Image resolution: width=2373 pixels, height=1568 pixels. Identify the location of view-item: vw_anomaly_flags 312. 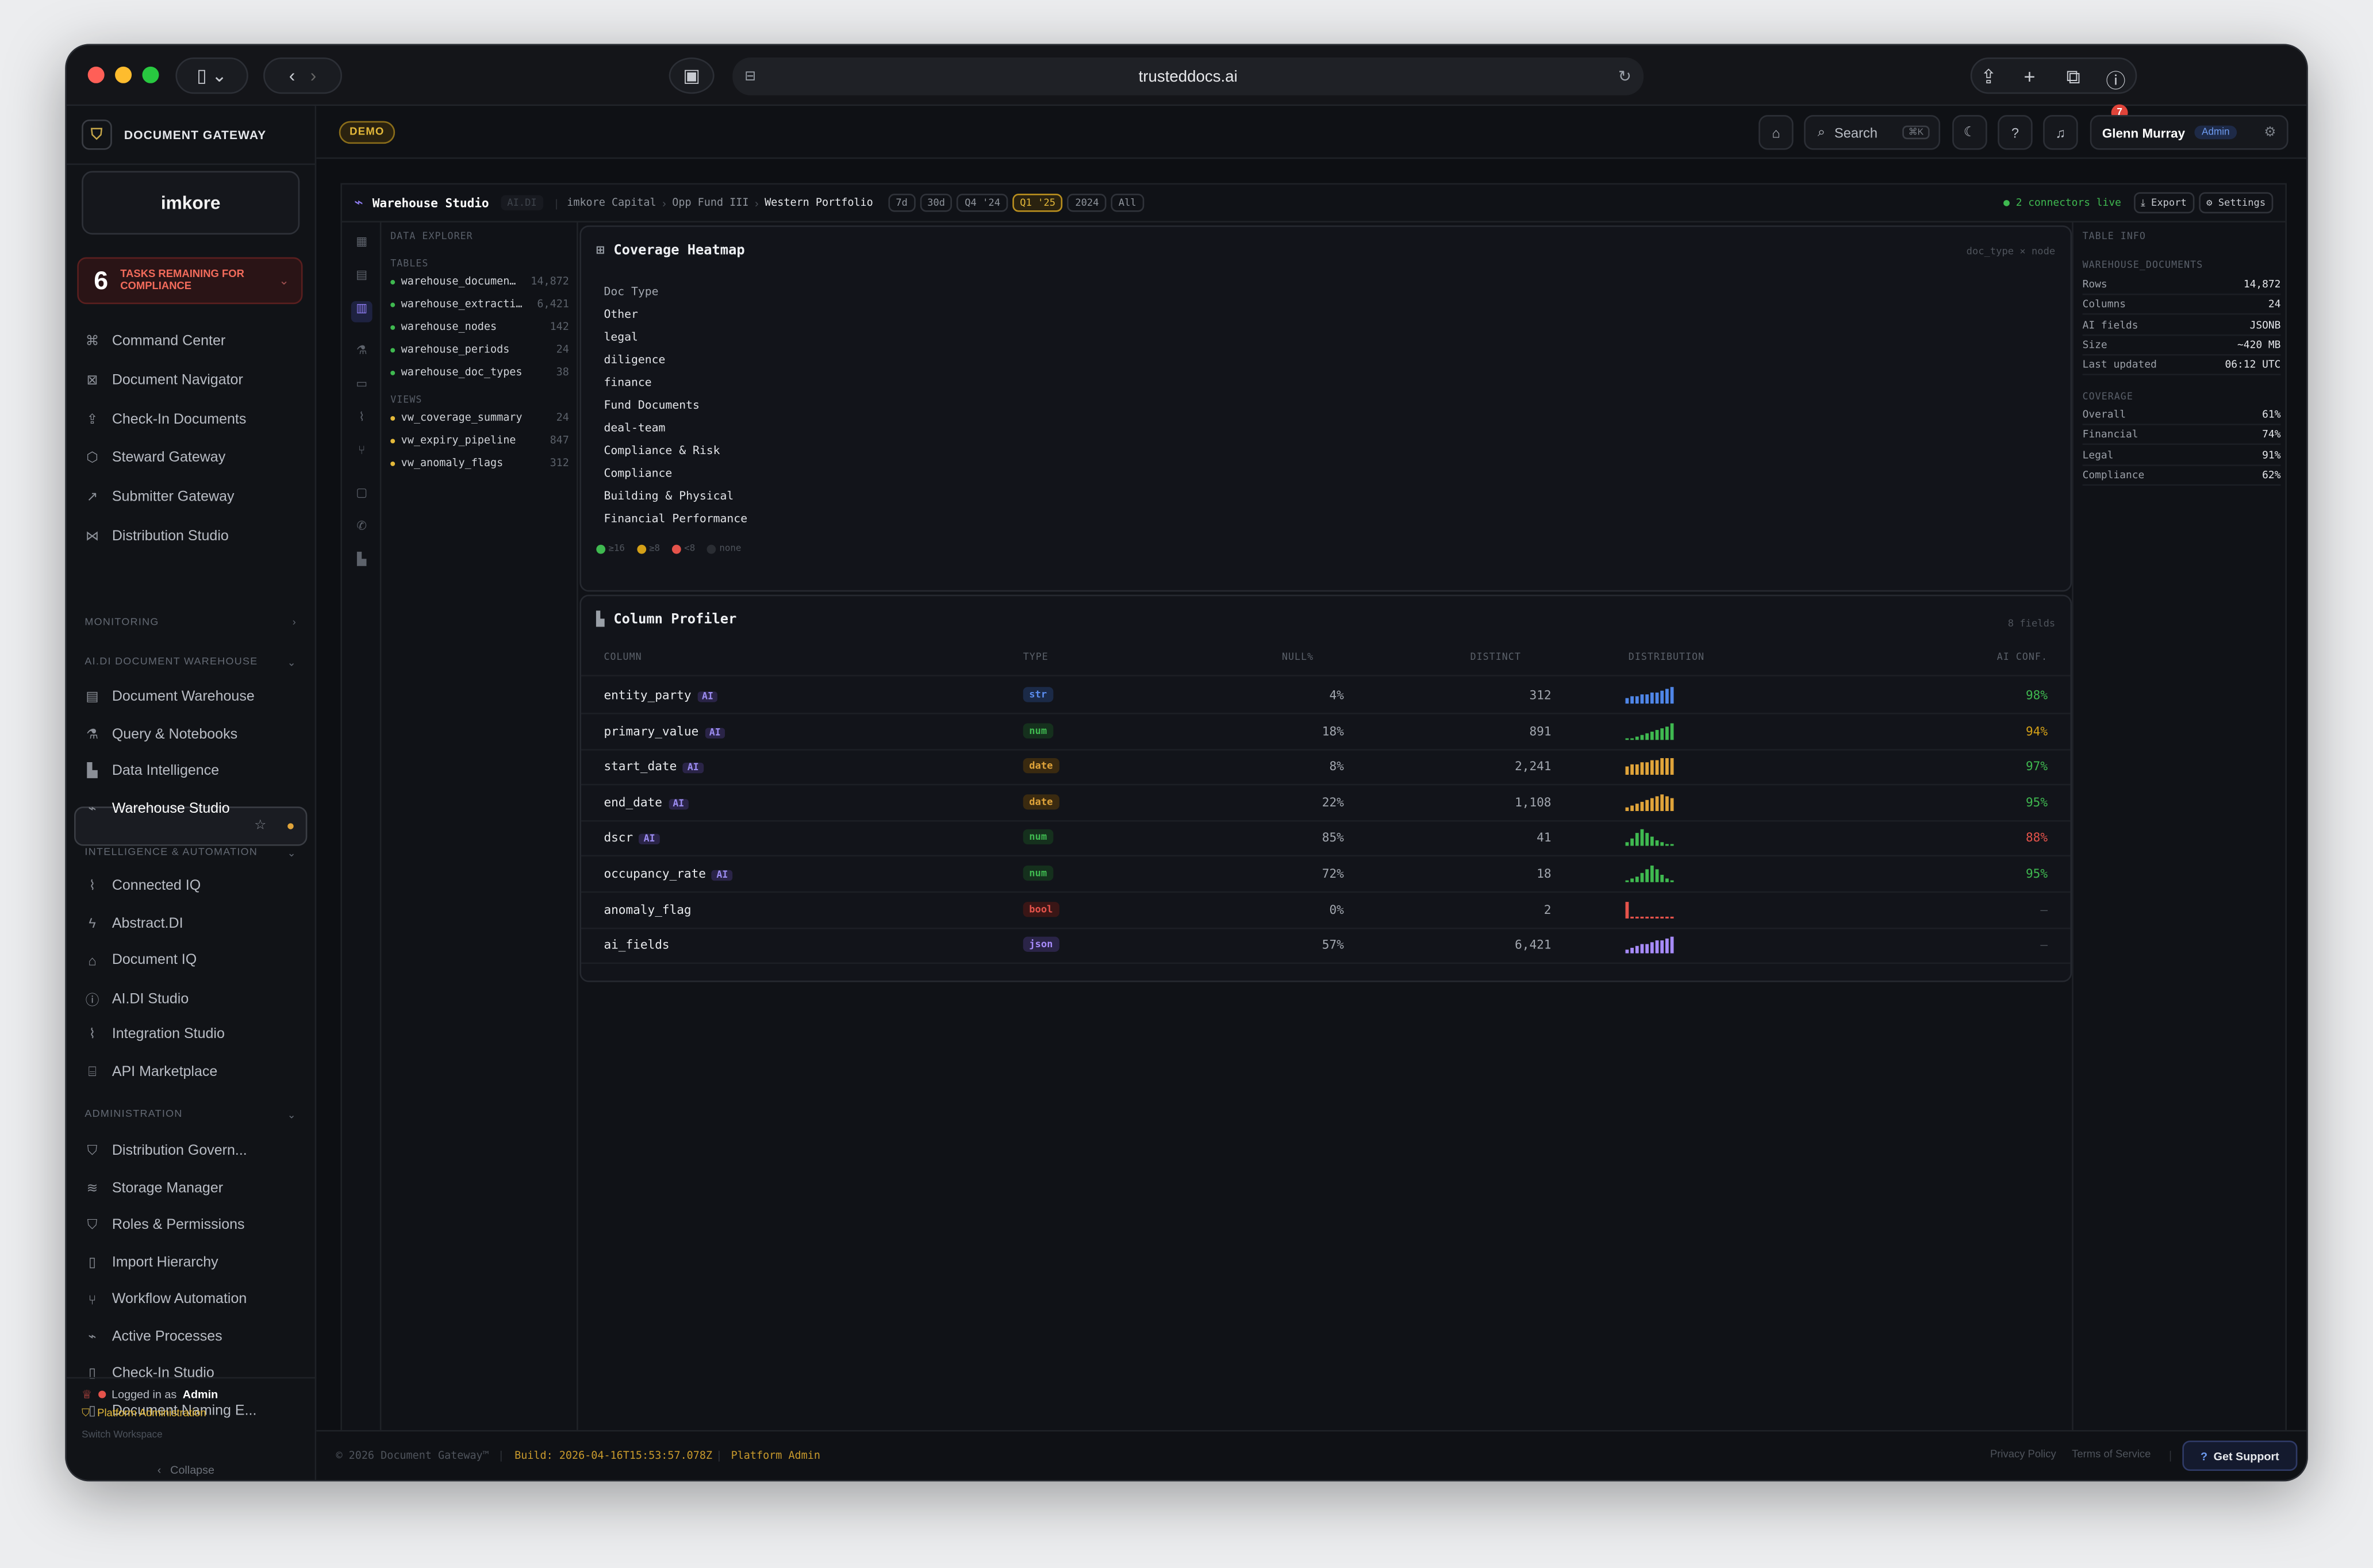
(479, 463).